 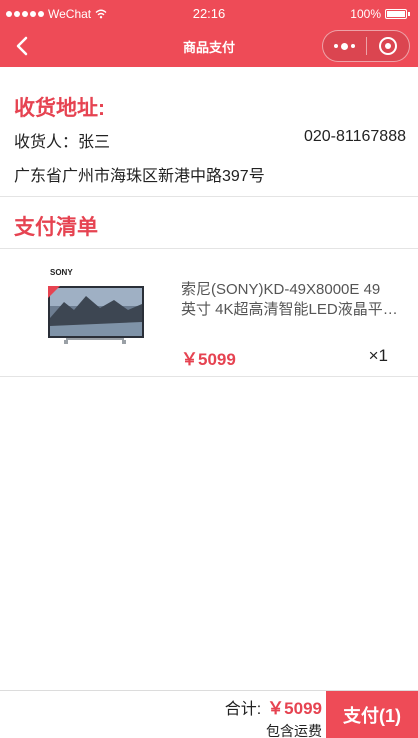 I want to click on target-icon, so click(x=387, y=46).